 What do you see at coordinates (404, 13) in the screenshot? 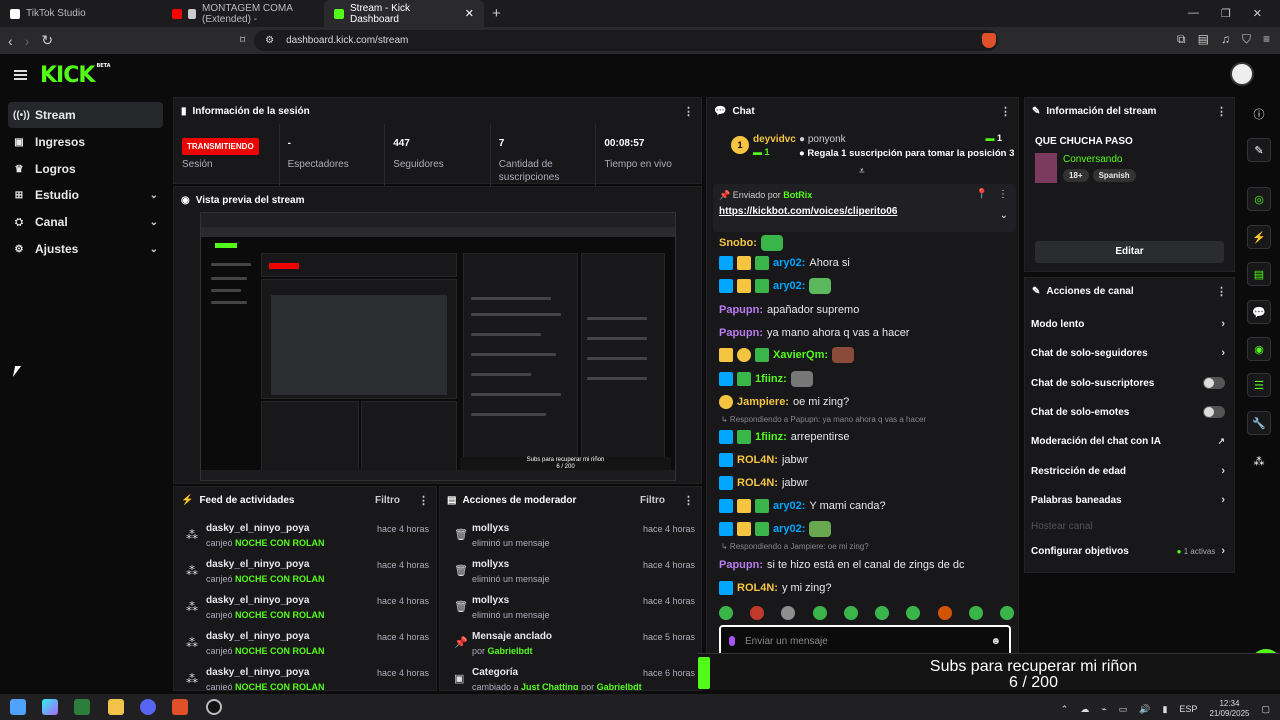
I see `tab-kick-dashboard: Stream - Kick Dashboard ✕` at bounding box center [404, 13].